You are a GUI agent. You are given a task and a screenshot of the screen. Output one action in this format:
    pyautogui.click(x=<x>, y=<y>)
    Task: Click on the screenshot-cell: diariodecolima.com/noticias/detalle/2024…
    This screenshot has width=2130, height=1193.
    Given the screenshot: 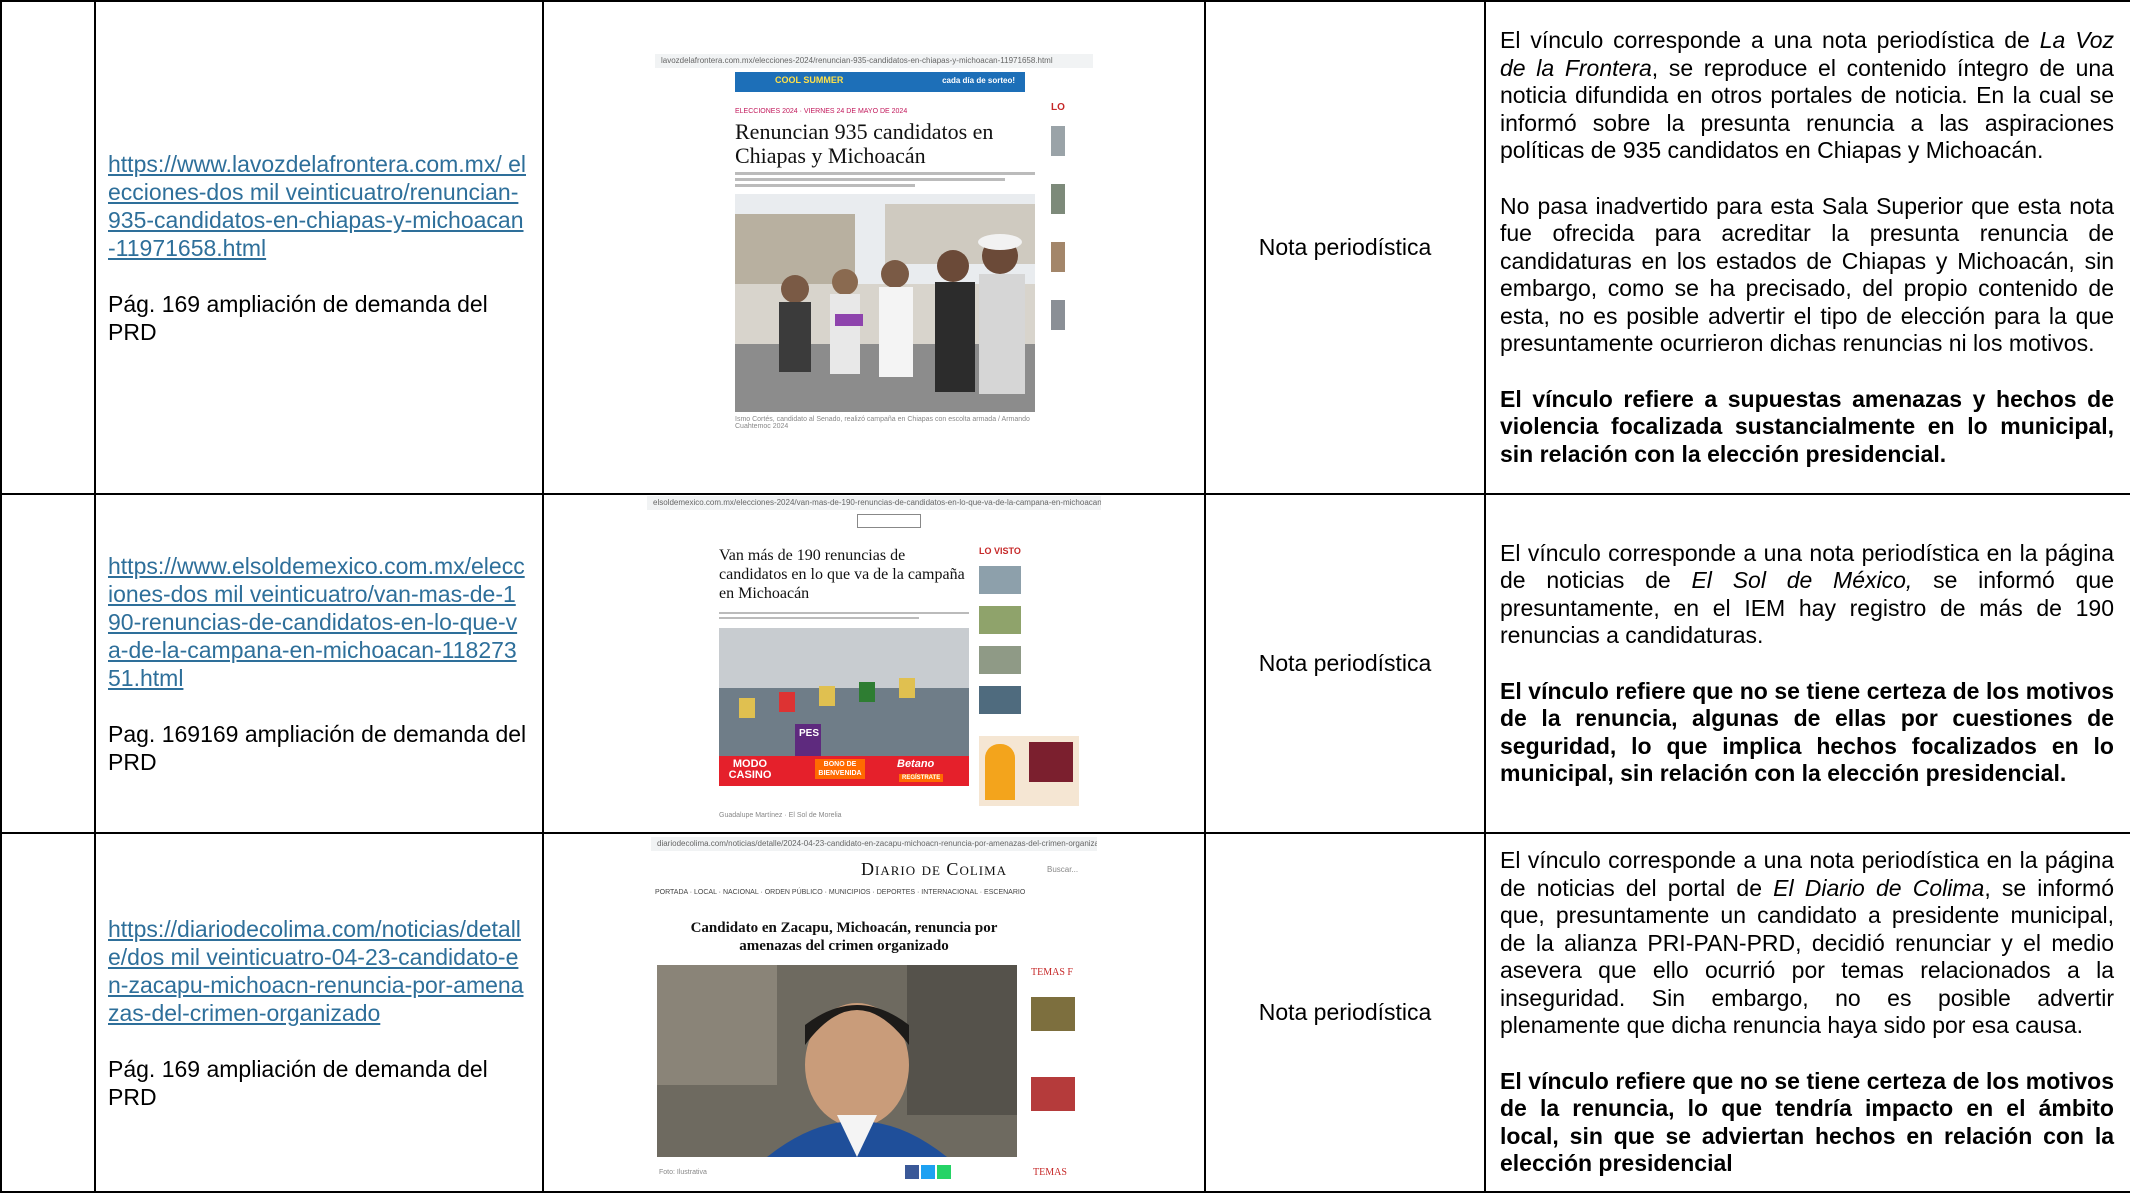 What is the action you would take?
    pyautogui.click(x=874, y=1012)
    